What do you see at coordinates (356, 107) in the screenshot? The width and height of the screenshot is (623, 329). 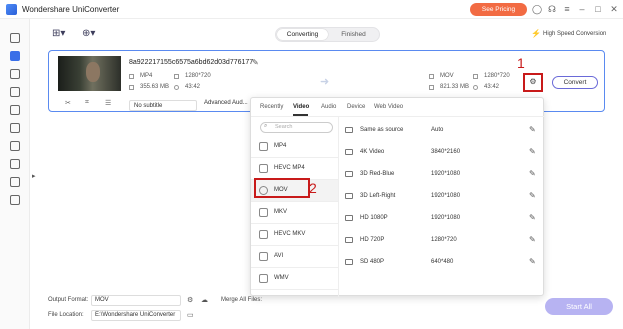 I see `tab-device: Device` at bounding box center [356, 107].